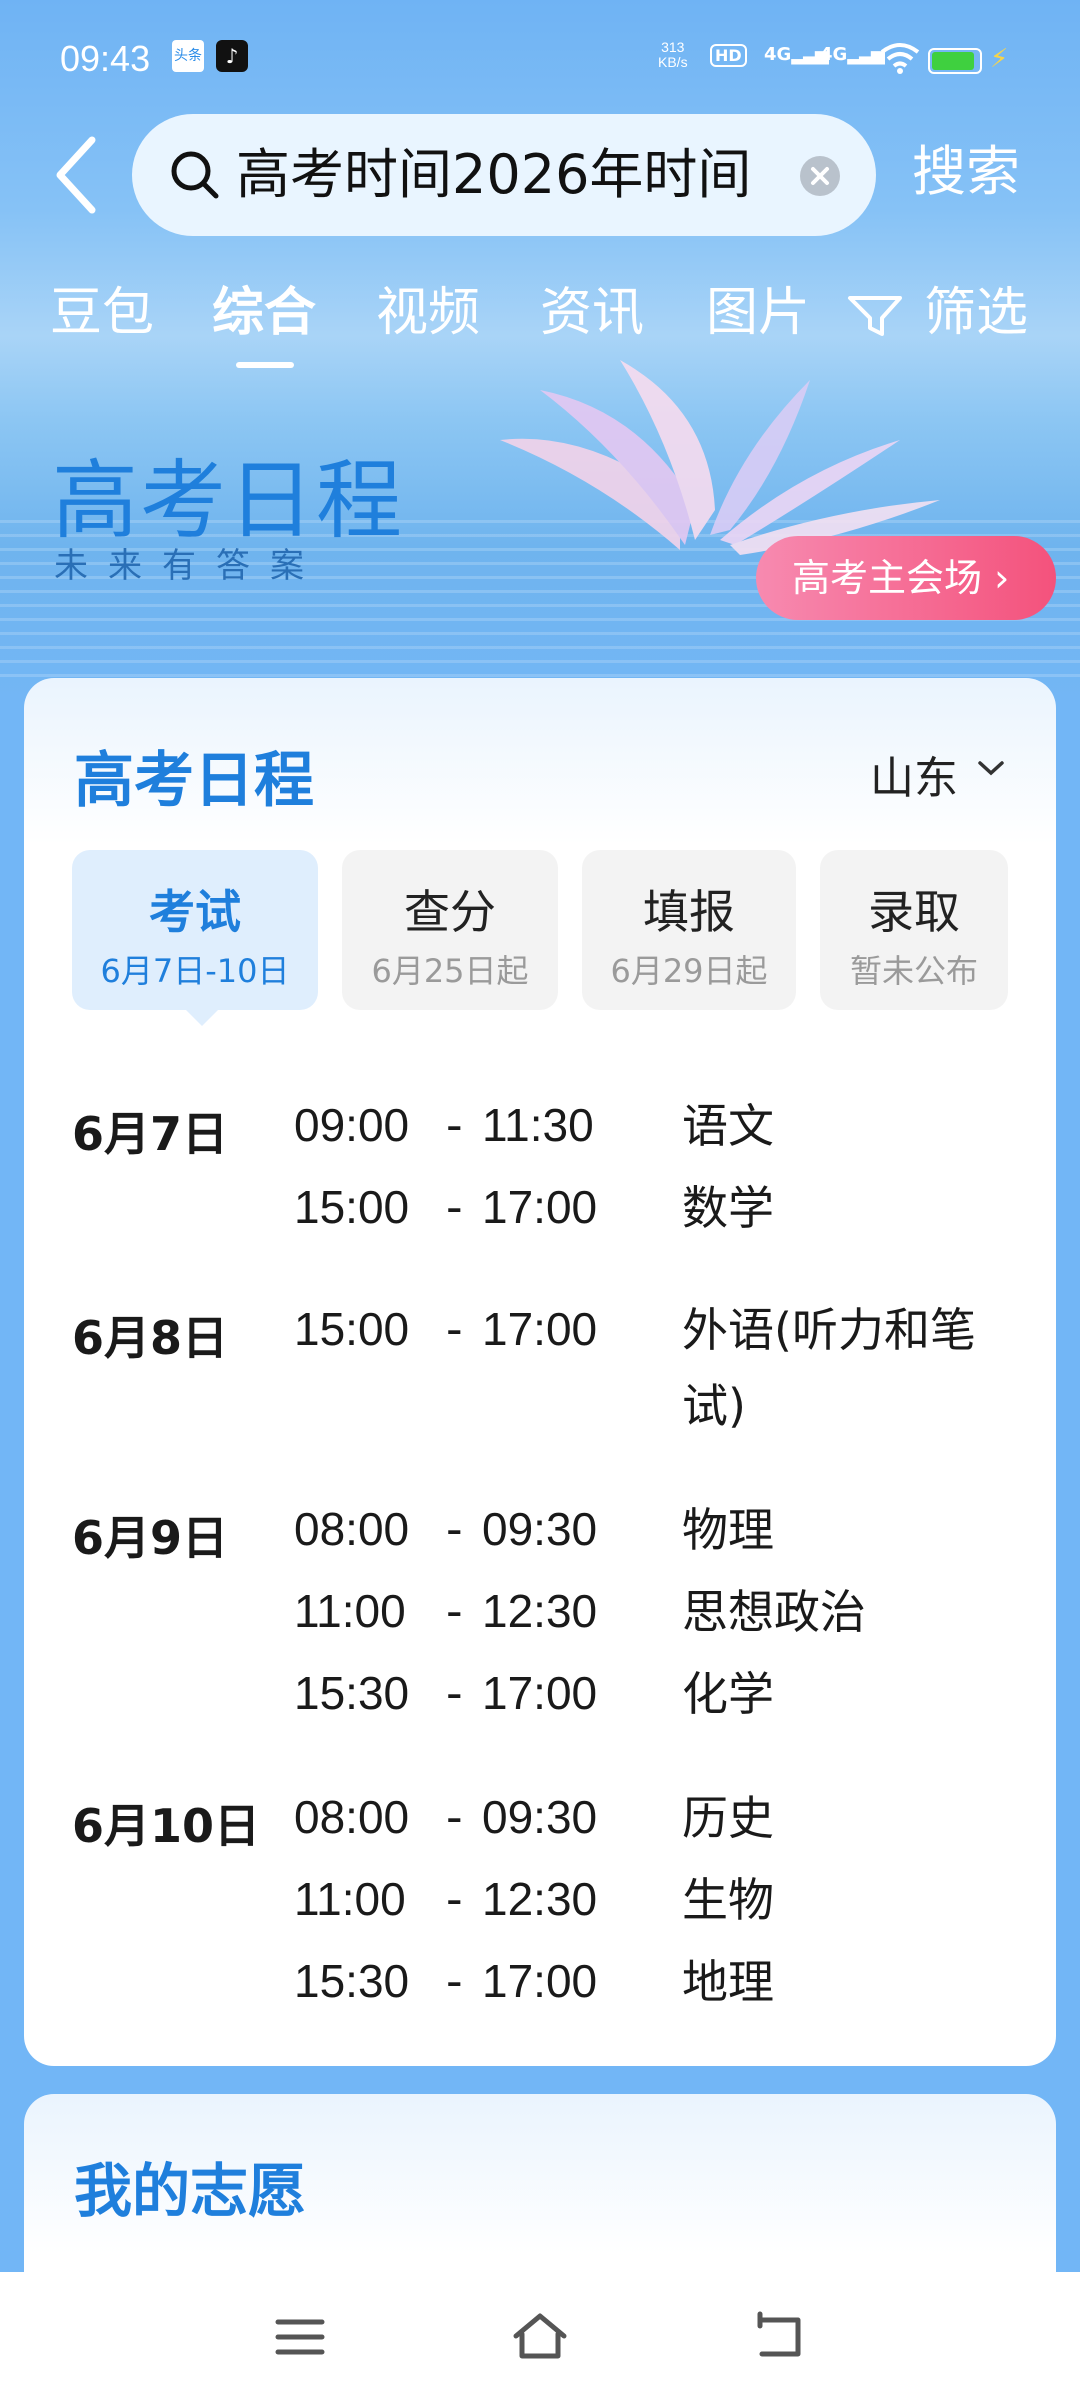 Image resolution: width=1080 pixels, height=2400 pixels. I want to click on toutiao-app-icon: 头条, so click(188, 56).